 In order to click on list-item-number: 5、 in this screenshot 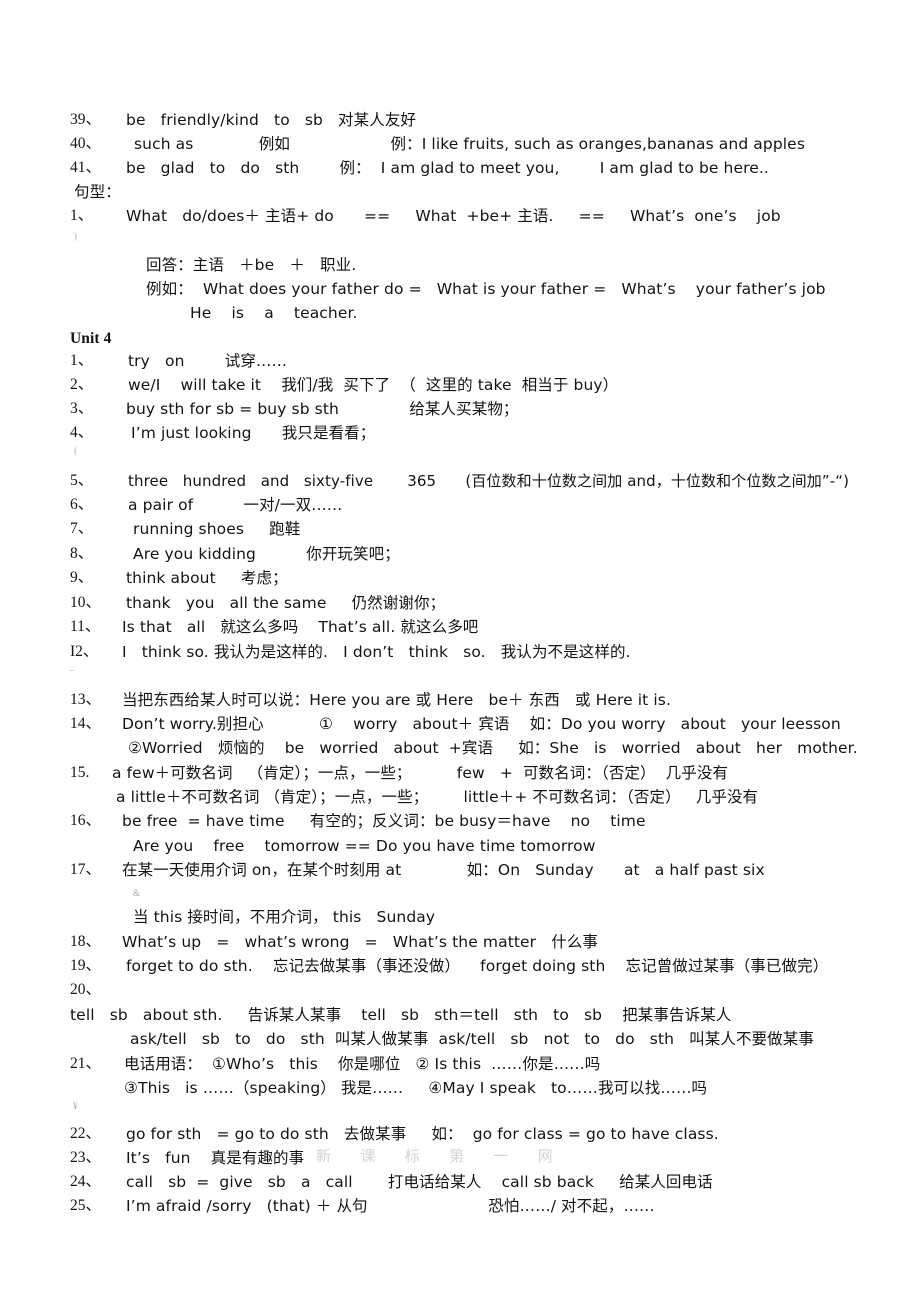, I will do `click(82, 480)`.